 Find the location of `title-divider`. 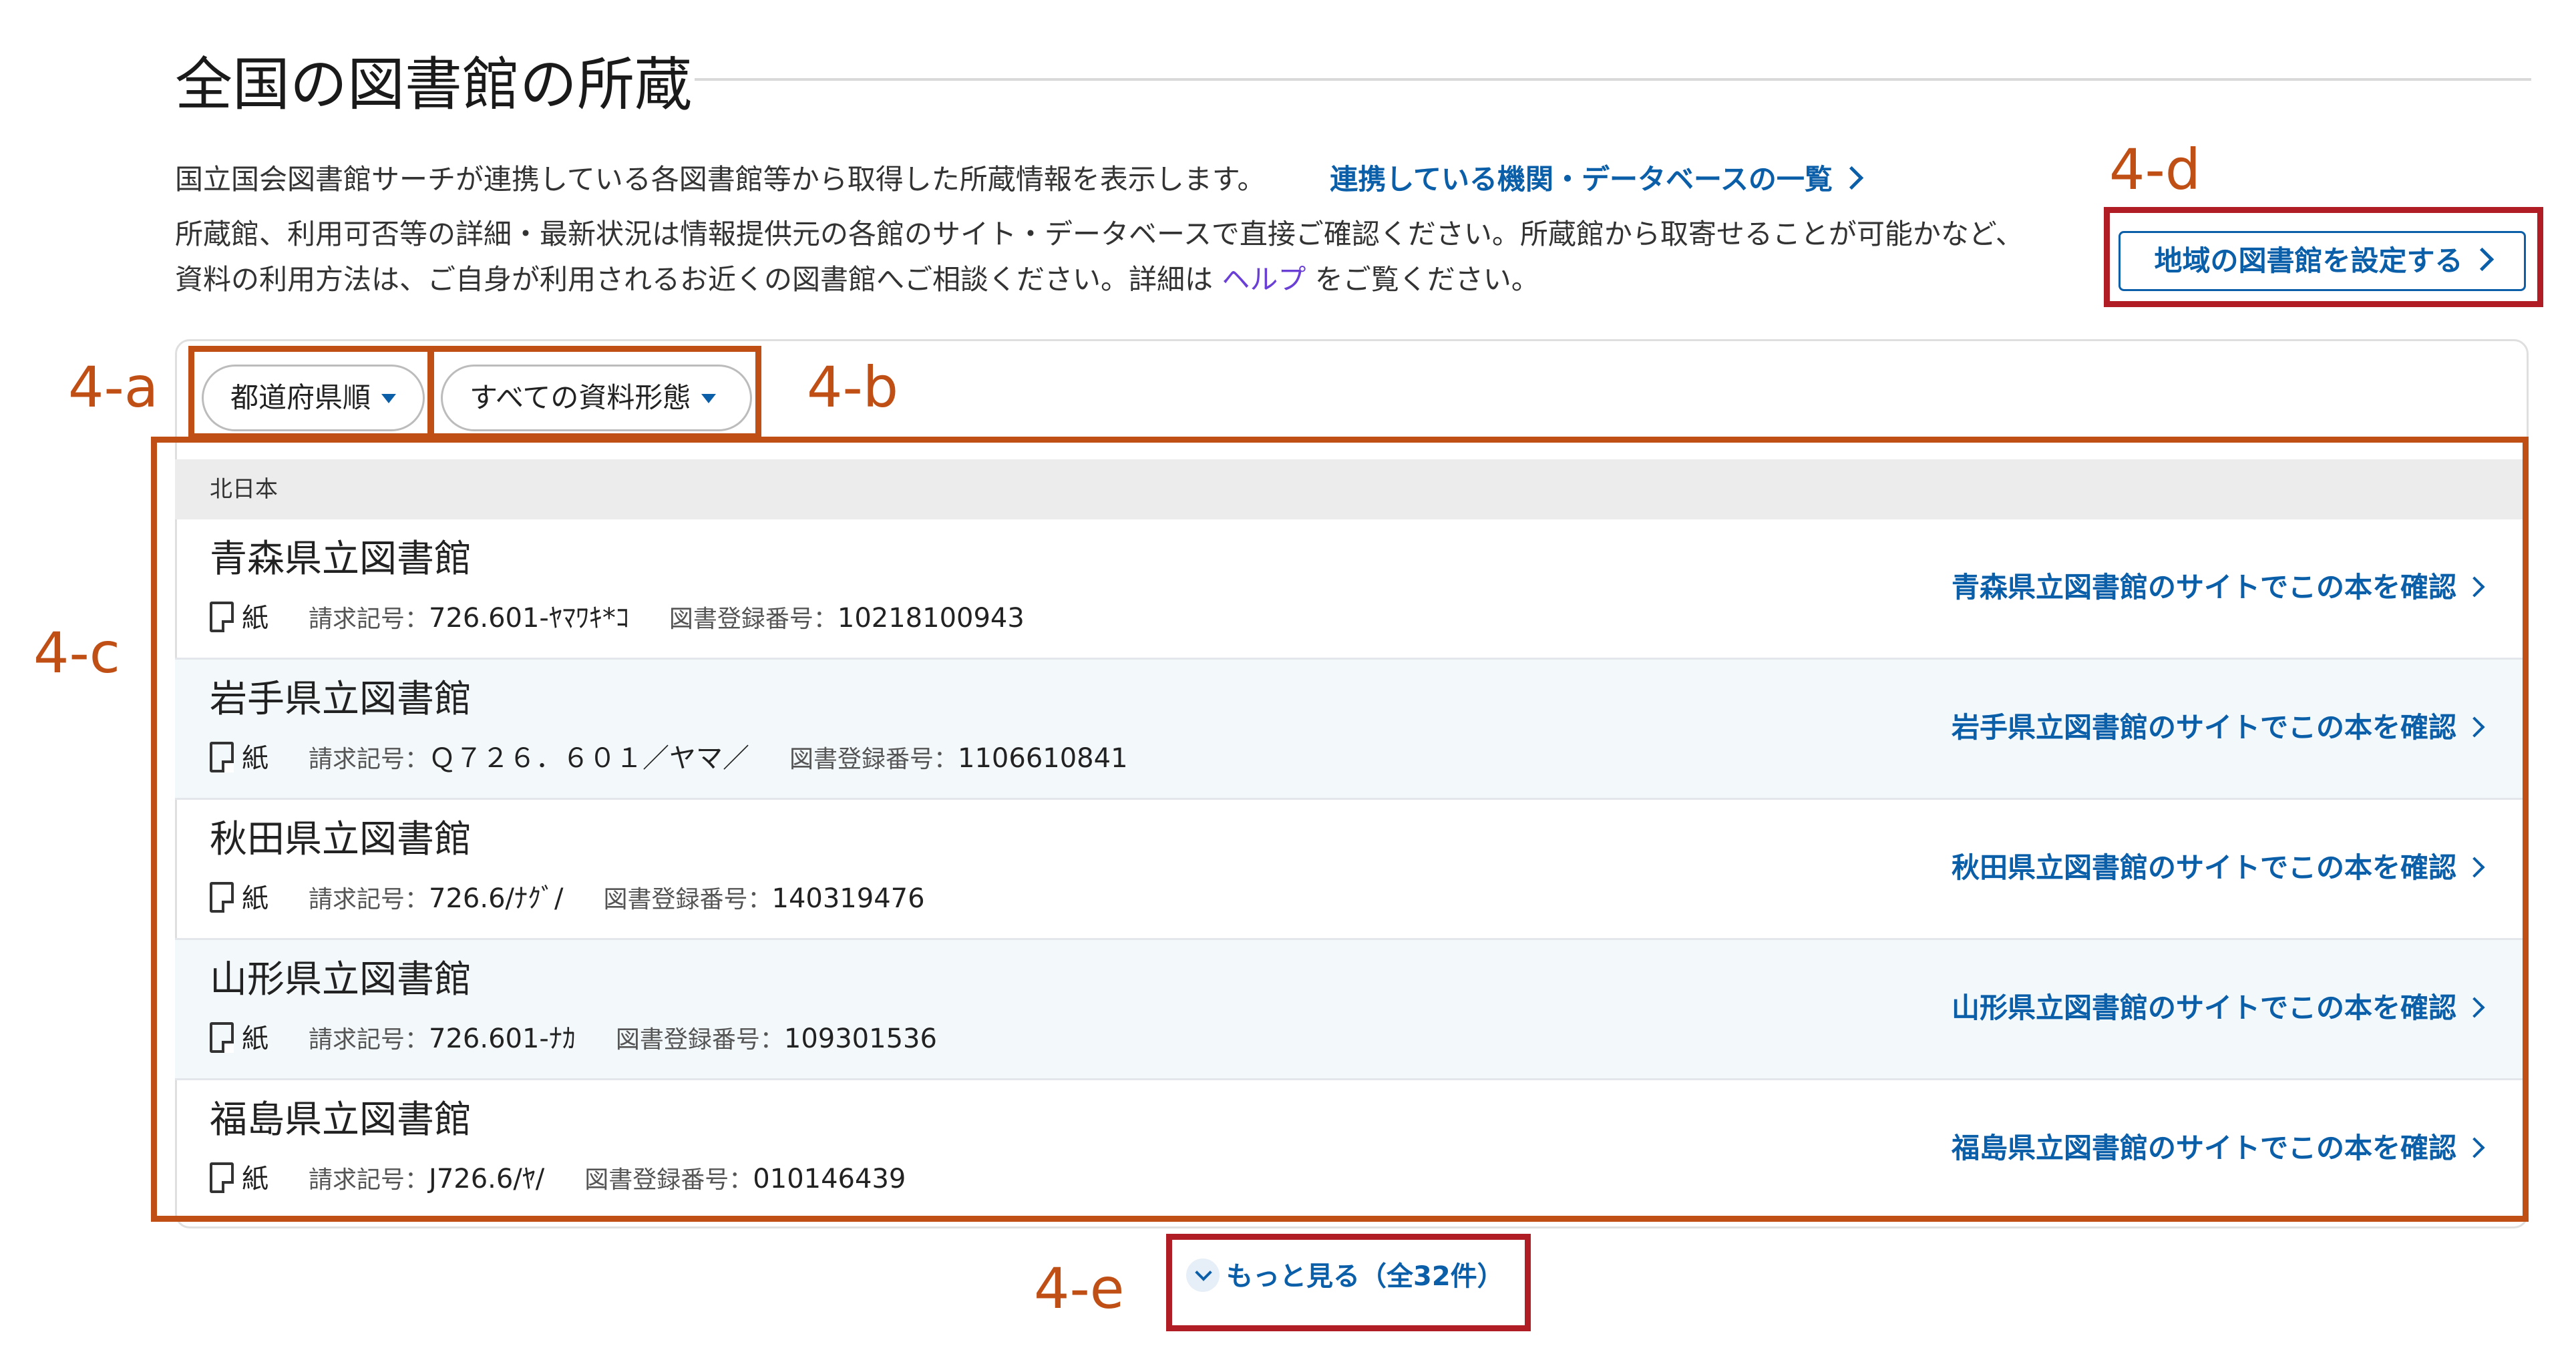

title-divider is located at coordinates (1613, 79).